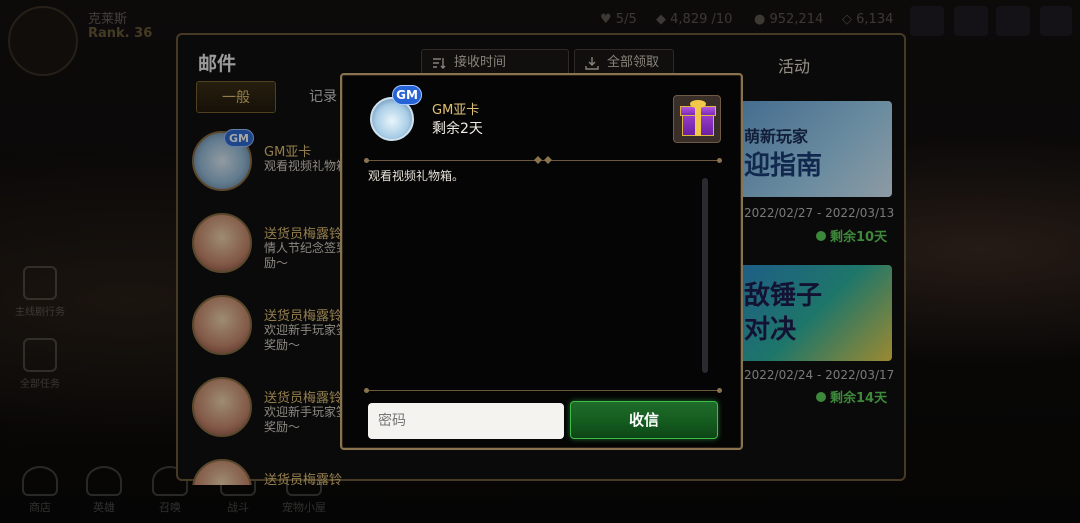 Image resolution: width=1080 pixels, height=523 pixels. What do you see at coordinates (416, 176) in the screenshot?
I see `mail-body: 观看视频礼物箱。` at bounding box center [416, 176].